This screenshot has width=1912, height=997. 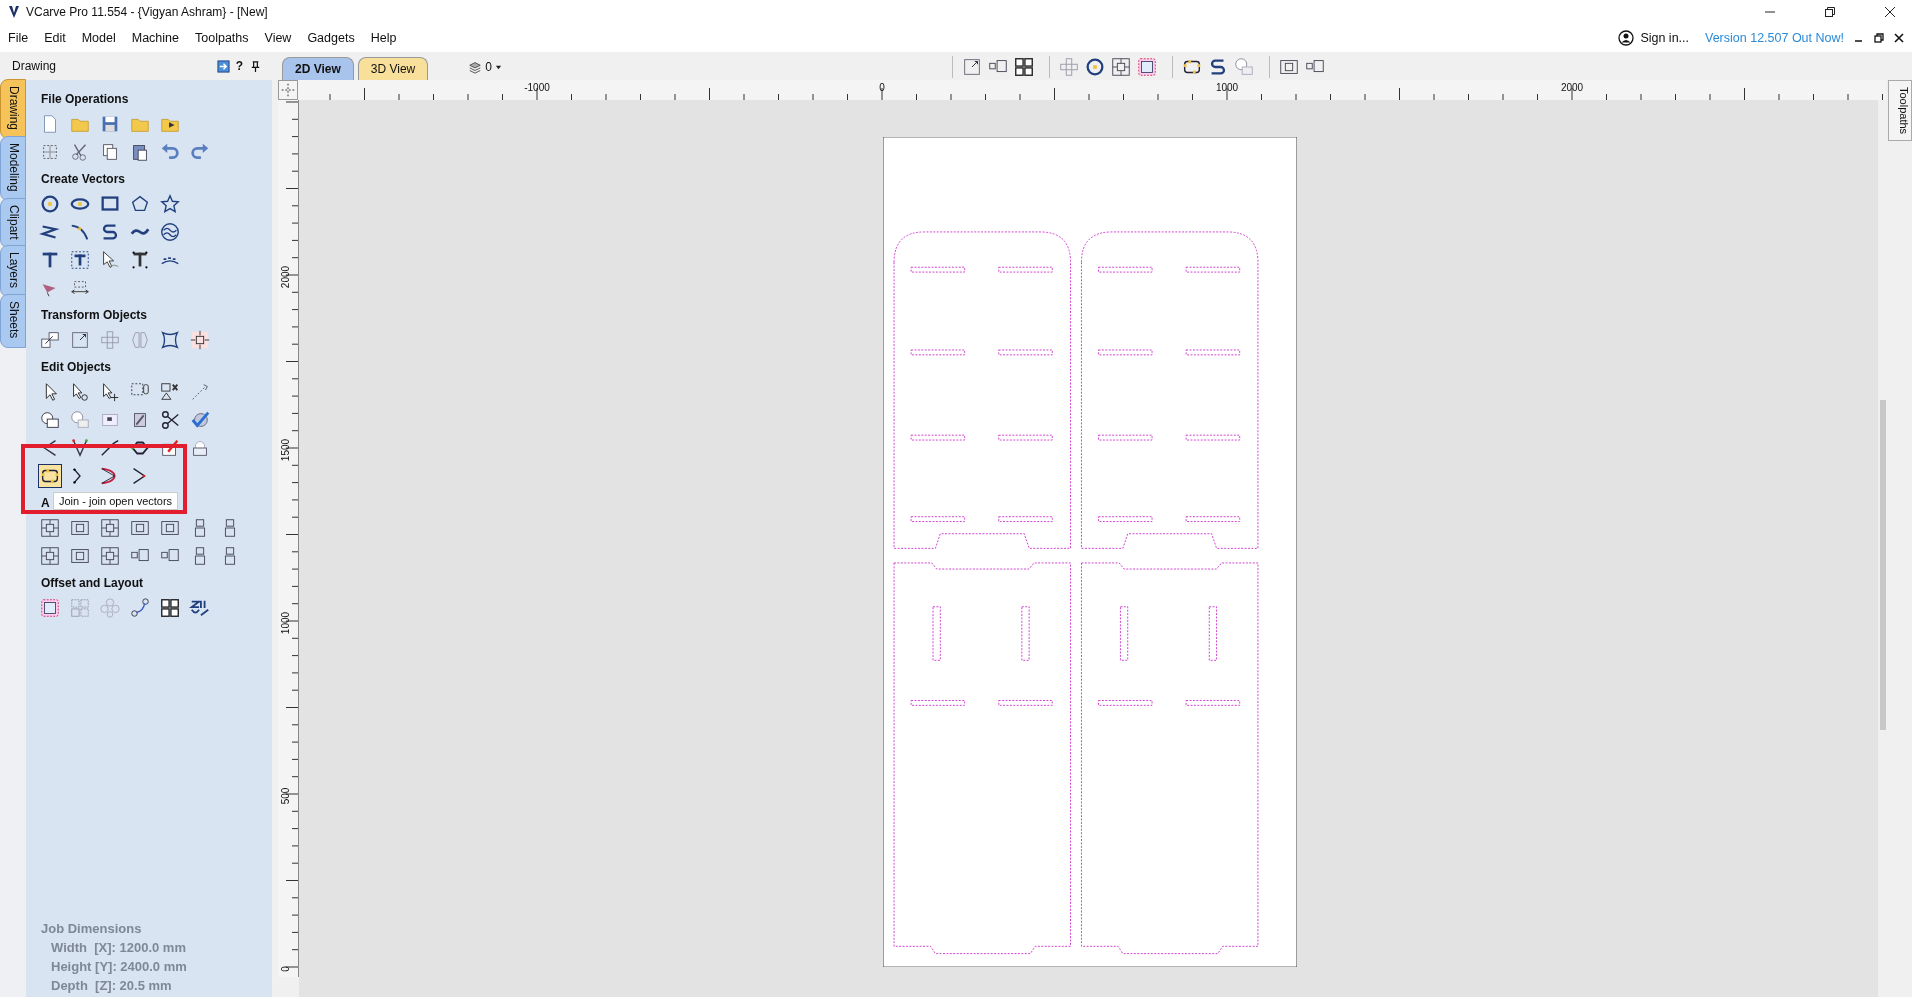 I want to click on grid-icon, so click(x=1023, y=67).